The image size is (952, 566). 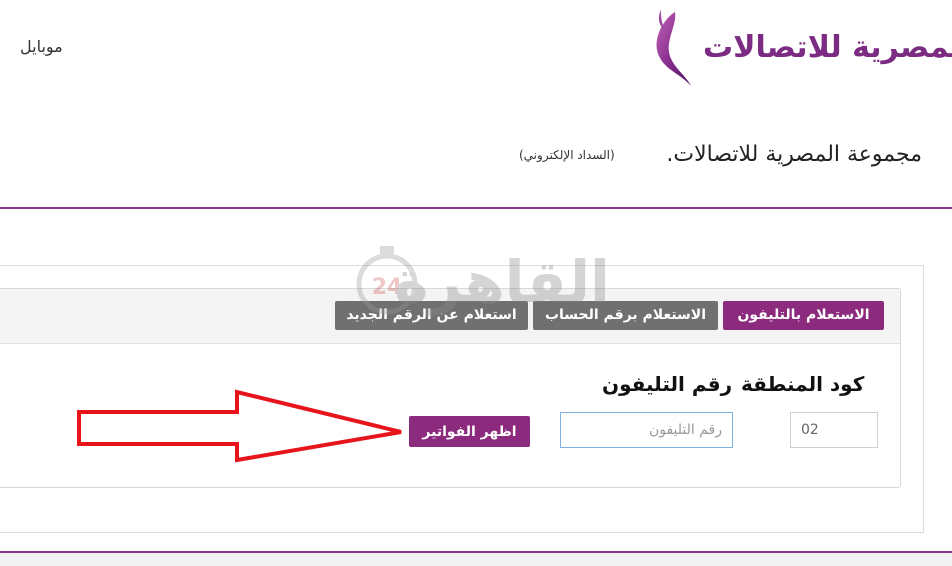 What do you see at coordinates (667, 384) in the screenshot?
I see `phone-number-label: رقم التليفون` at bounding box center [667, 384].